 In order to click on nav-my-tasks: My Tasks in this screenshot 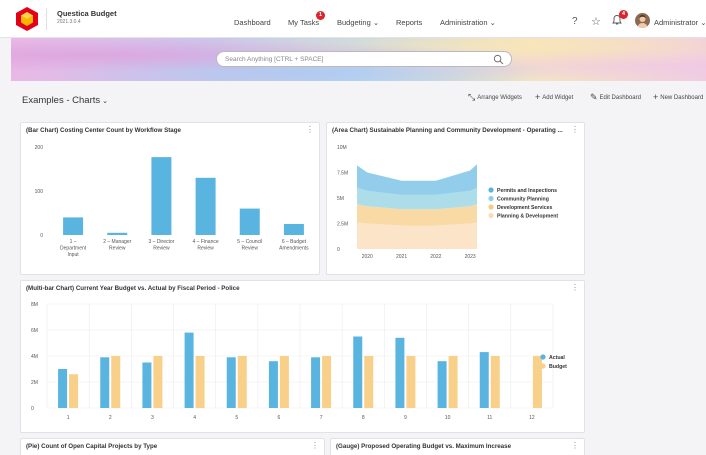, I will do `click(303, 22)`.